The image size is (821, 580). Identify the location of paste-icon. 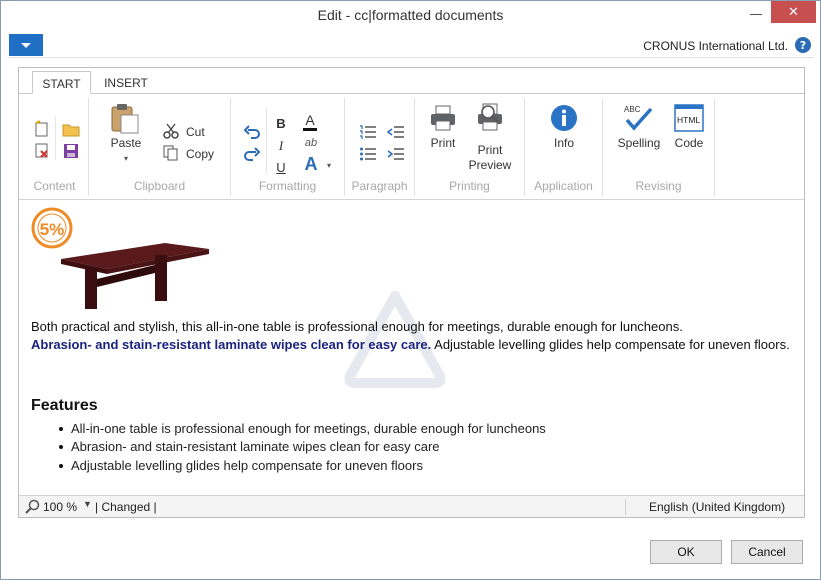
(125, 119).